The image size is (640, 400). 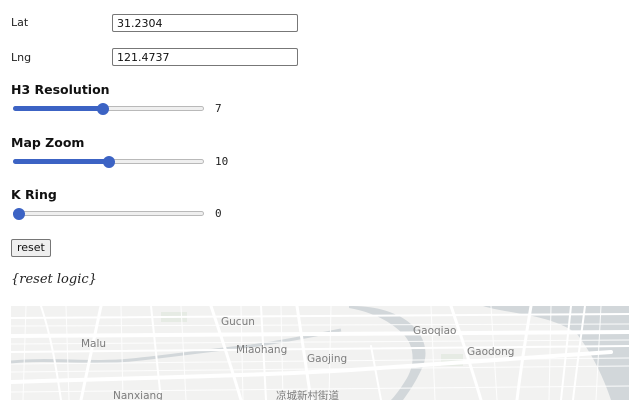 I want to click on lat-input, so click(x=205, y=23).